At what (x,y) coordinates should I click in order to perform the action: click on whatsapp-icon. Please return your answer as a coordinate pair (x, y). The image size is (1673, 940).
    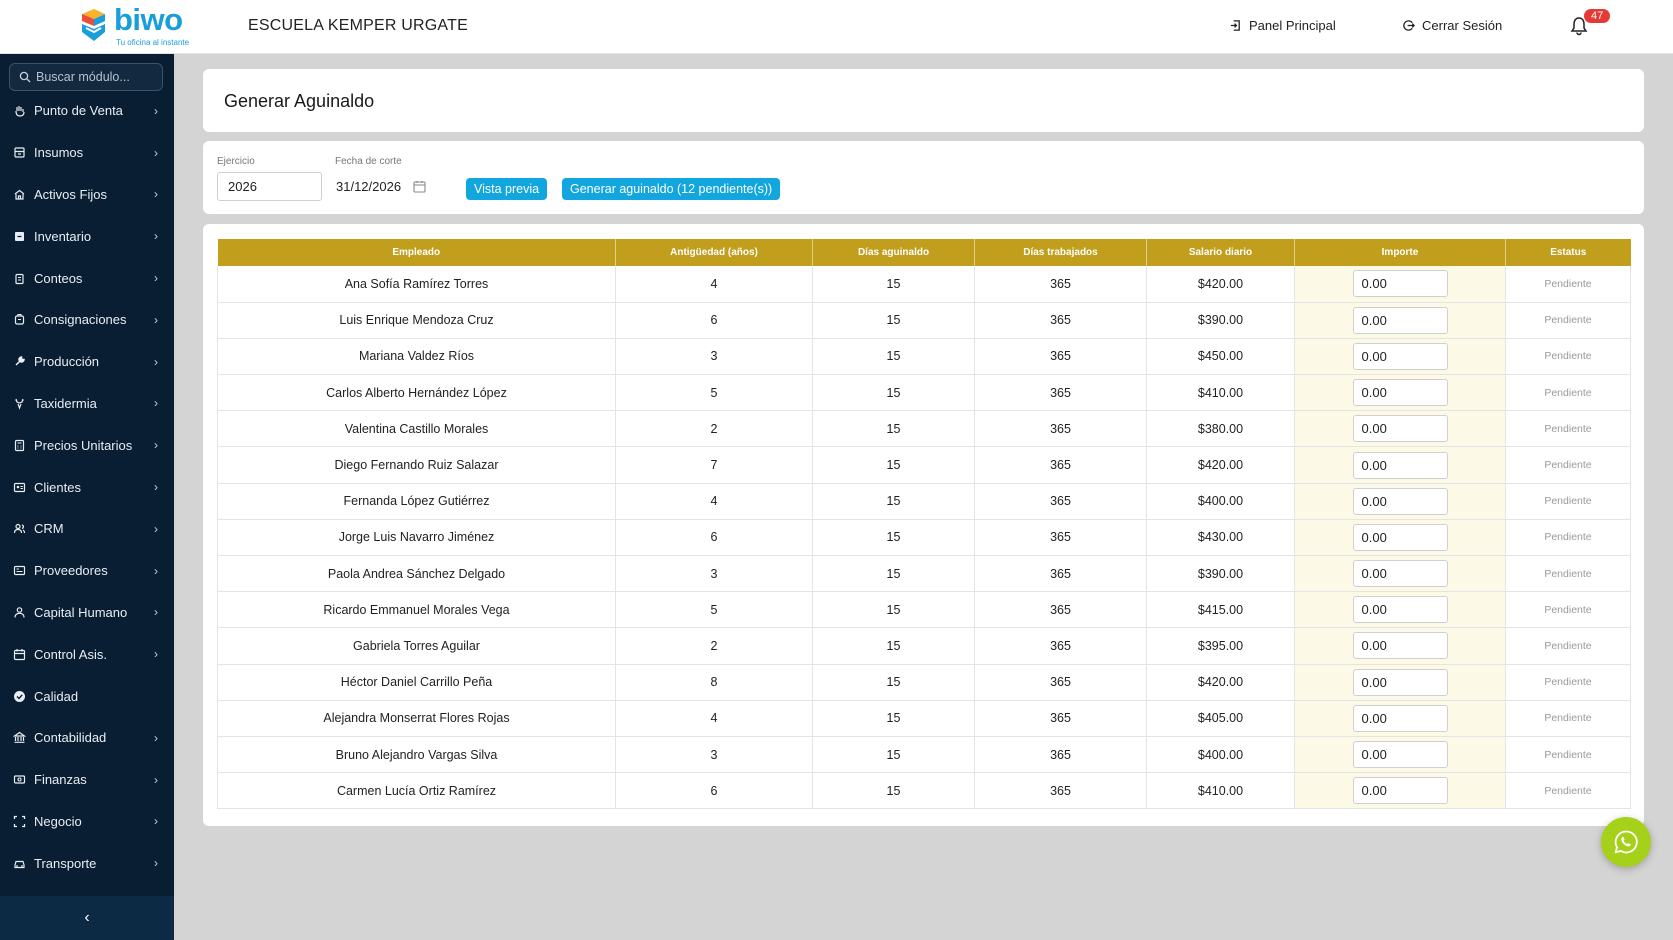
    Looking at the image, I should click on (1626, 842).